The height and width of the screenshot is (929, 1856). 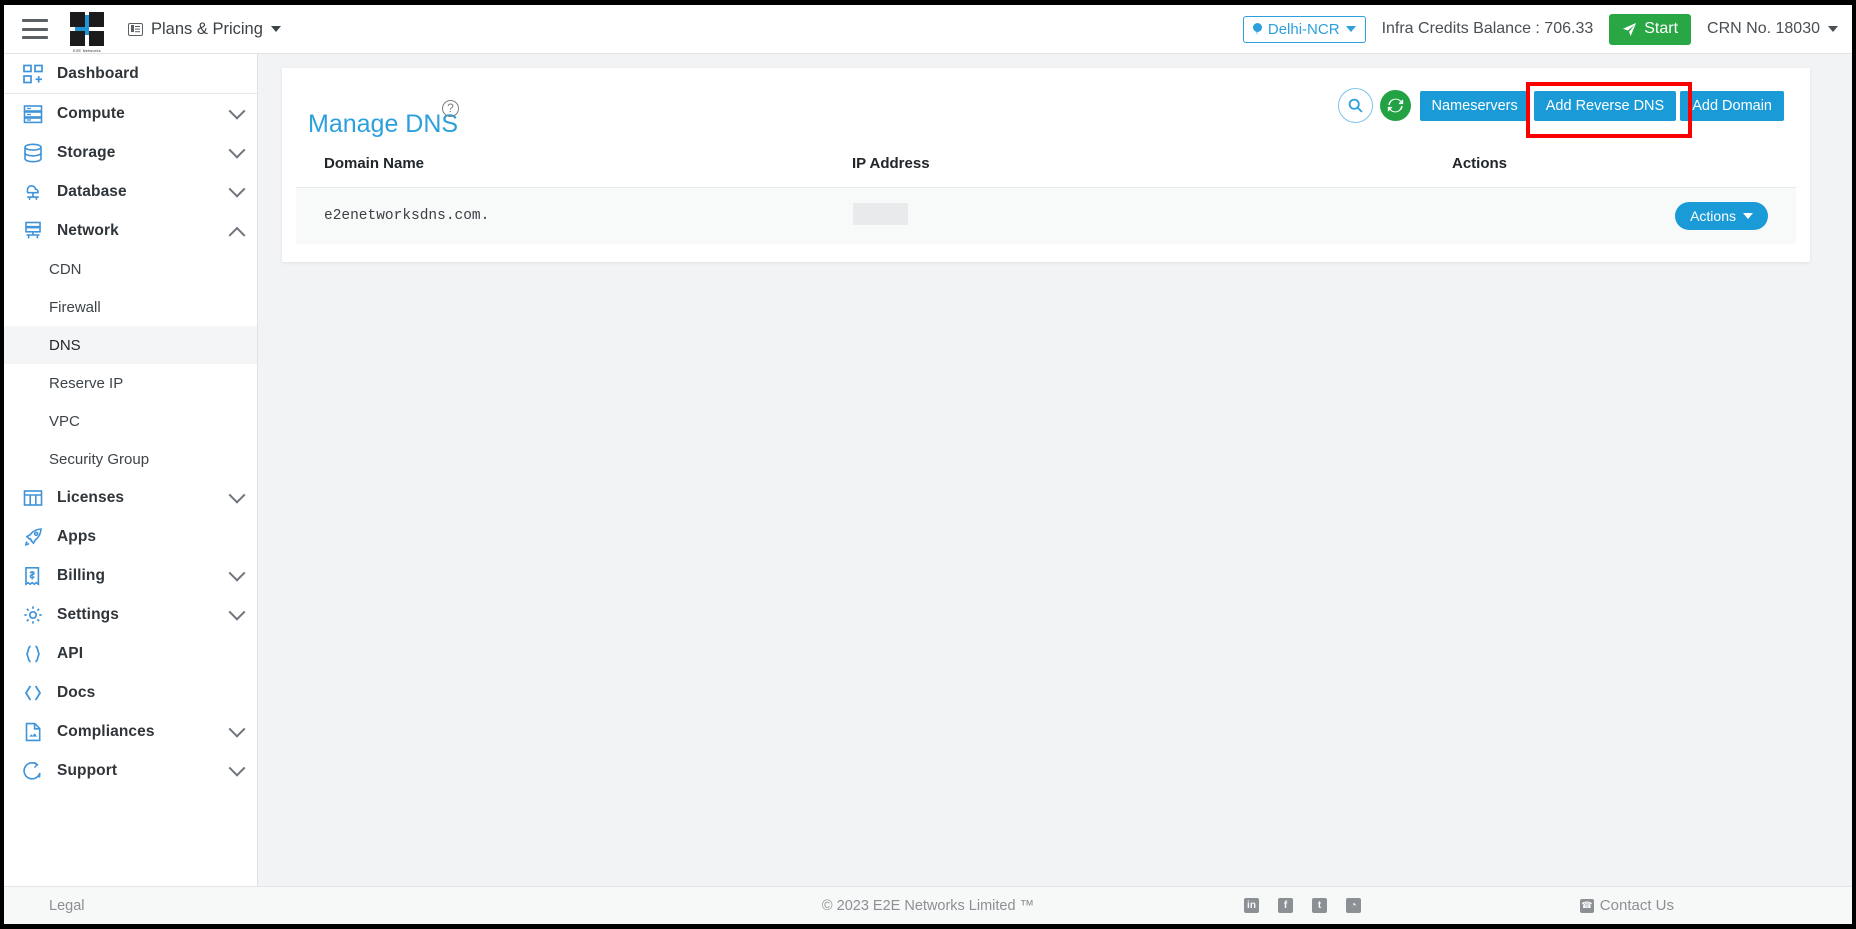 I want to click on sidebar-item-label: Dashboard, so click(x=98, y=73).